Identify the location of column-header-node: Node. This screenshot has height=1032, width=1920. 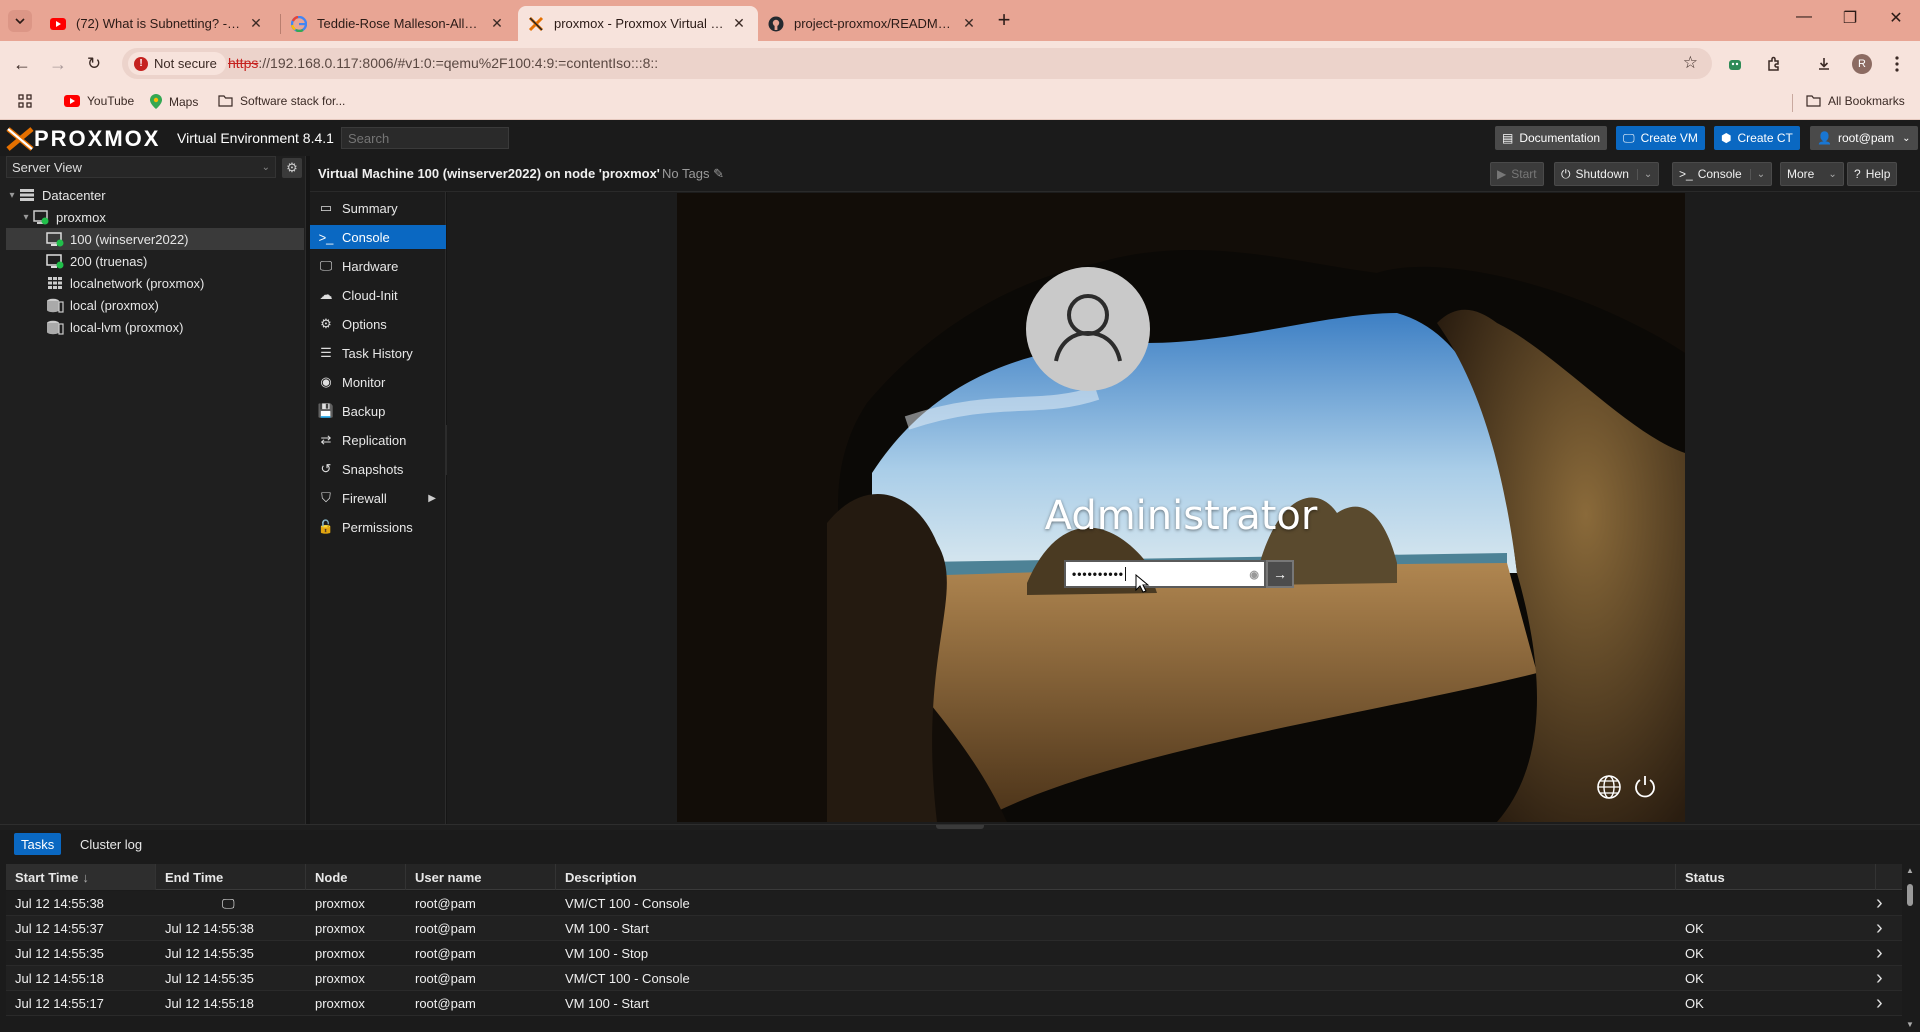
(356, 877).